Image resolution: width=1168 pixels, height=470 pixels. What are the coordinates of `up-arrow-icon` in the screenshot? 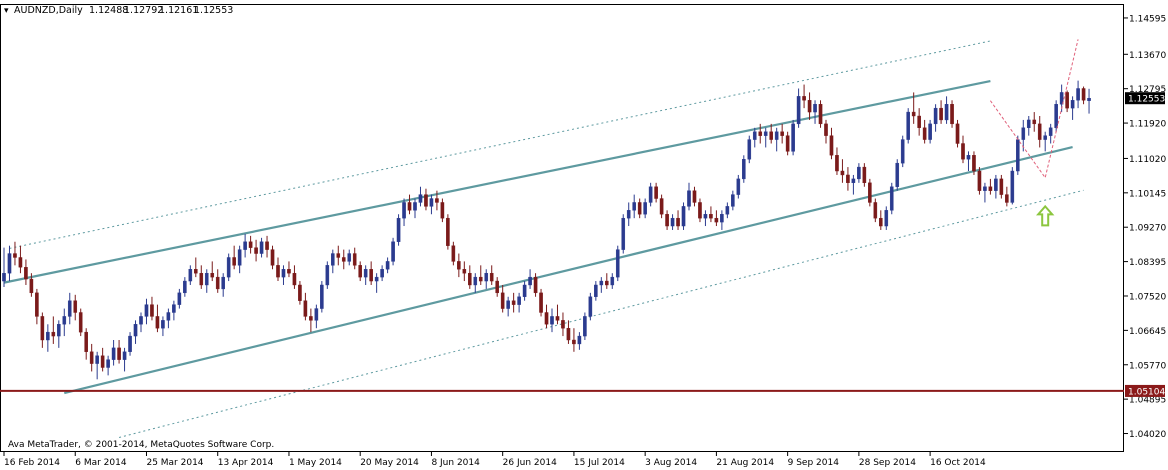 It's located at (1045, 215).